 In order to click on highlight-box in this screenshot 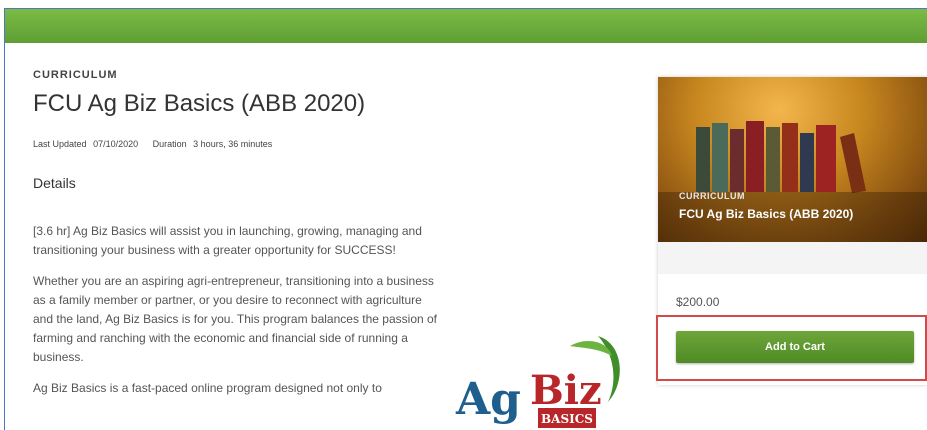, I will do `click(791, 348)`.